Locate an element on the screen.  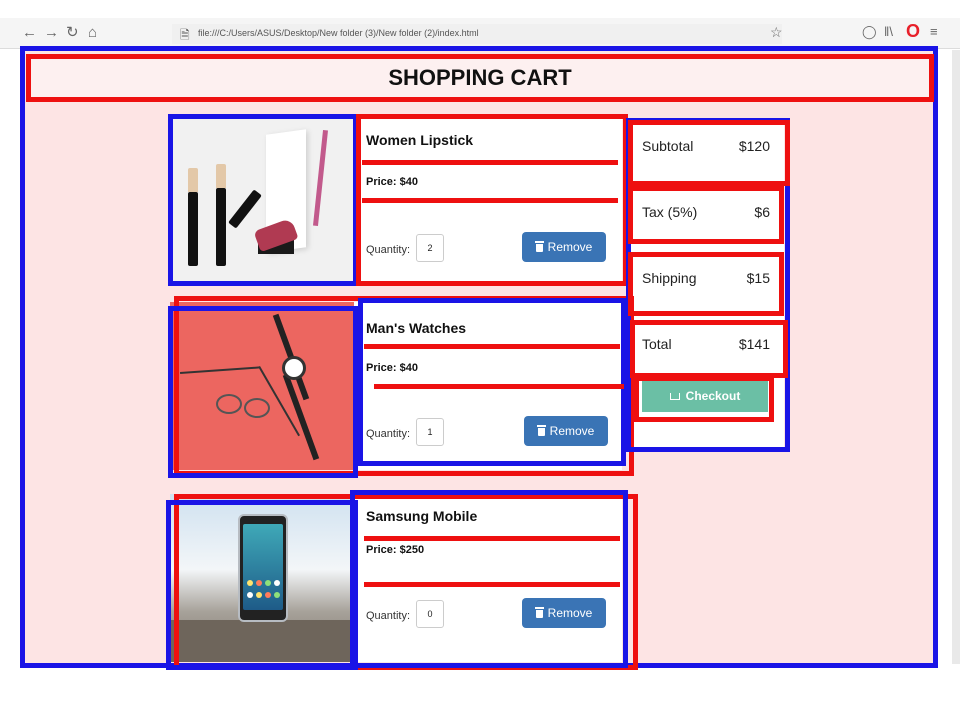
quantity-input: 1 is located at coordinates (430, 432).